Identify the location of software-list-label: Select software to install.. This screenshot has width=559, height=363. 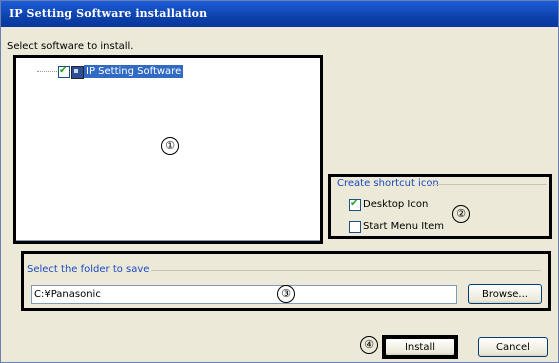
(70, 46).